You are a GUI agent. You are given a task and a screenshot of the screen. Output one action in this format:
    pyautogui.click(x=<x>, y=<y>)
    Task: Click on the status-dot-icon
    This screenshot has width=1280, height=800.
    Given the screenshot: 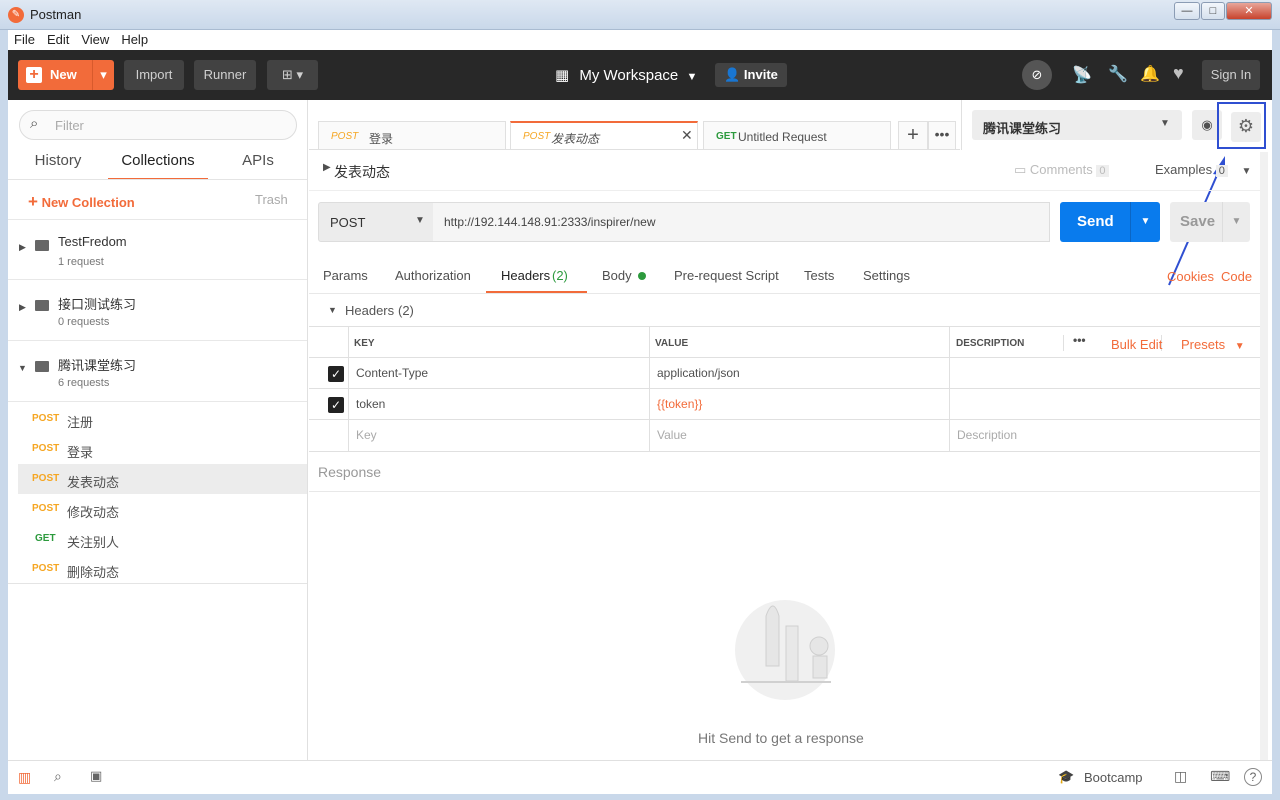 What is the action you would take?
    pyautogui.click(x=642, y=276)
    